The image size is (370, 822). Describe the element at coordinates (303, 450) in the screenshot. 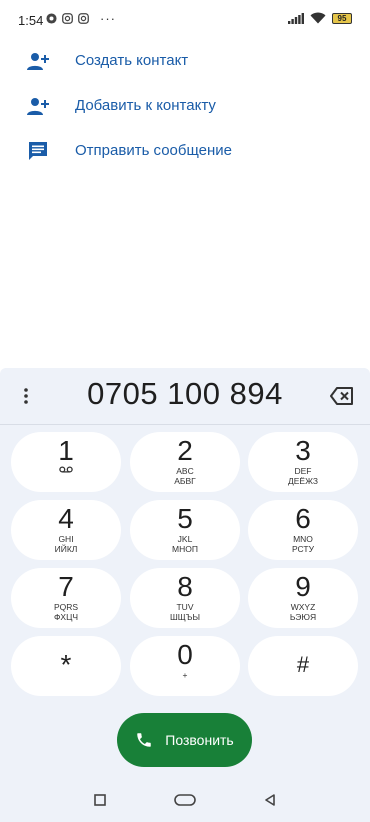

I see `key-digit: 3` at that location.